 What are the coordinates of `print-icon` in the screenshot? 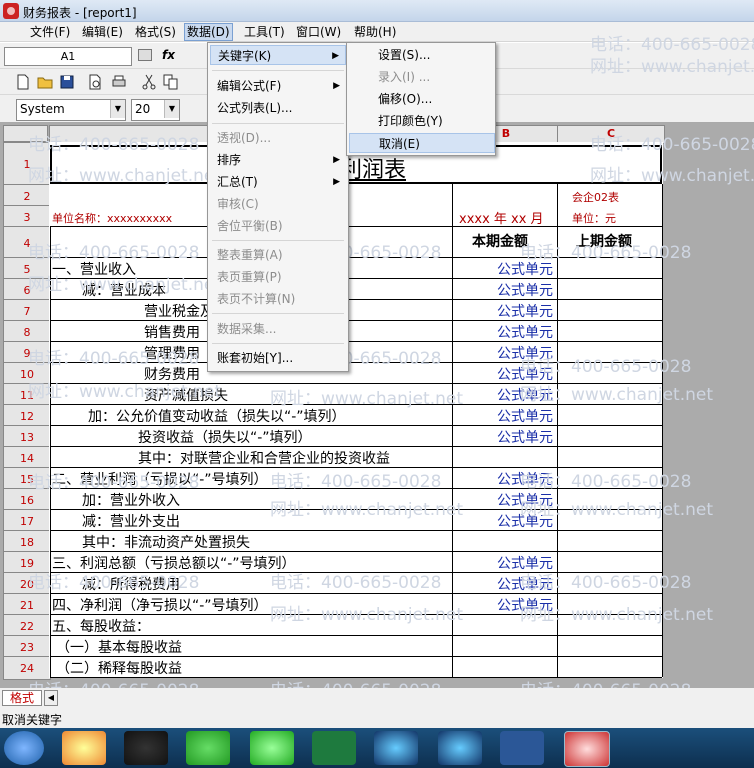 It's located at (119, 82).